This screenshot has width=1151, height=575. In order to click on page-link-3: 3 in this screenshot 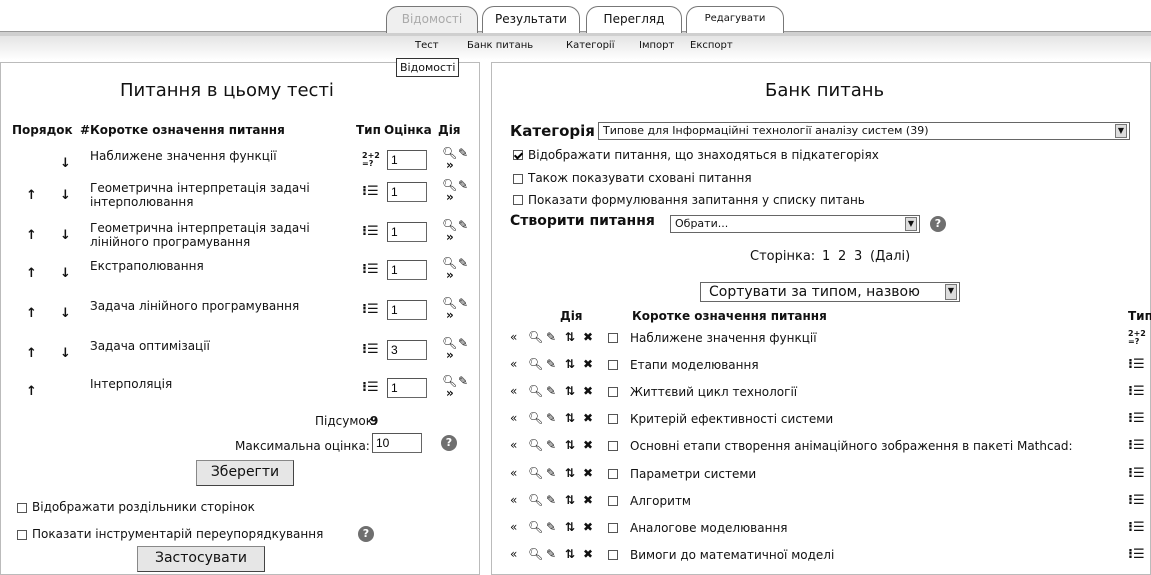, I will do `click(858, 256)`.